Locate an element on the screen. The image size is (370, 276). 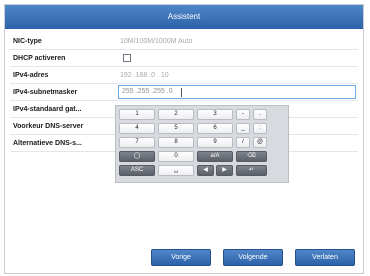
right-arrow-icon: ▶ is located at coordinates (224, 170).